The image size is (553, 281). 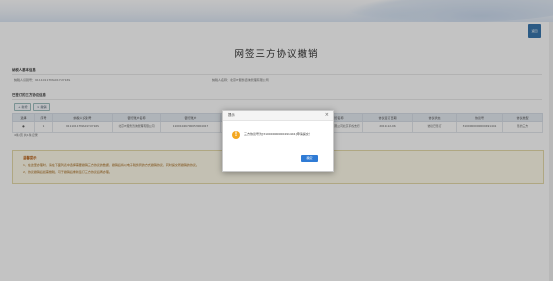 I want to click on dialog-message: 三方协议号为[31000000000491441]申请提交！, so click(x=278, y=134).